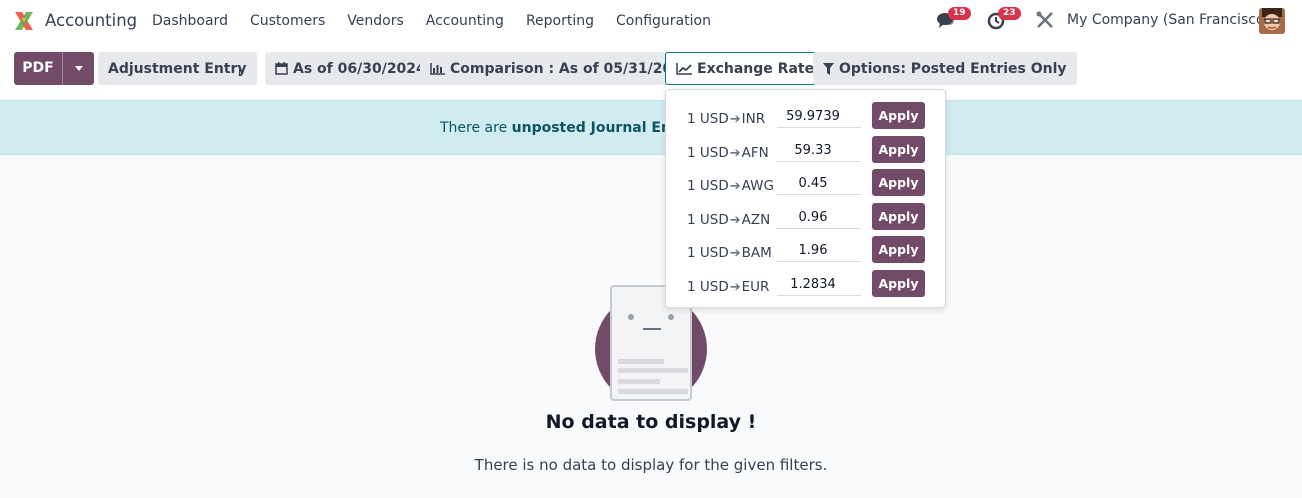 The width and height of the screenshot is (1302, 498). I want to click on company-switcher: My Company (San Francisco), so click(1168, 20).